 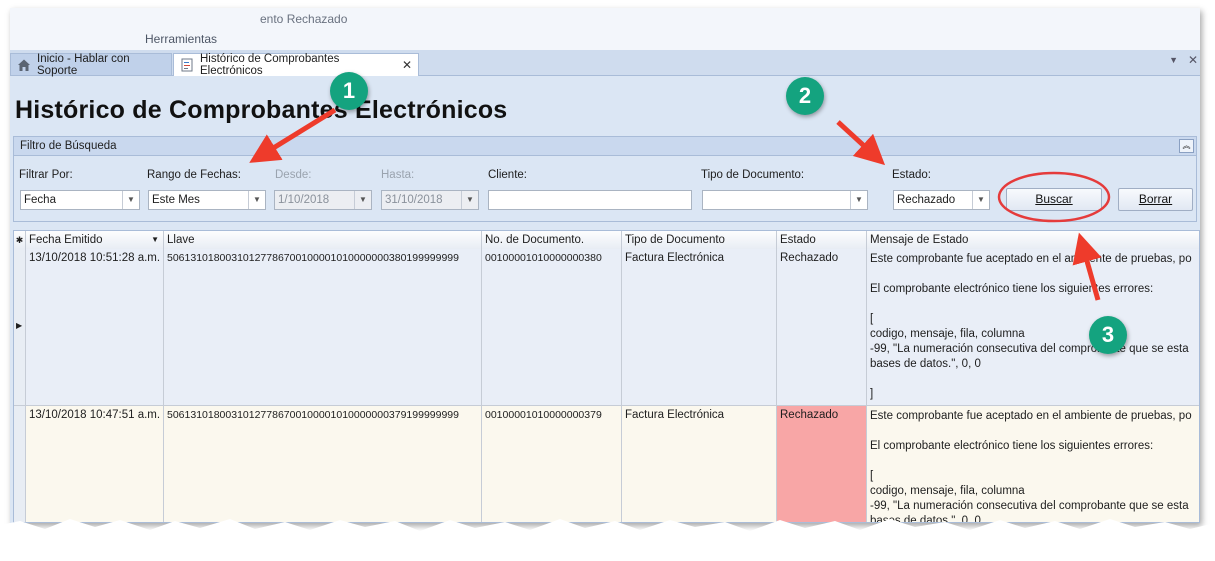 What do you see at coordinates (349, 91) in the screenshot?
I see `callout-1: 1` at bounding box center [349, 91].